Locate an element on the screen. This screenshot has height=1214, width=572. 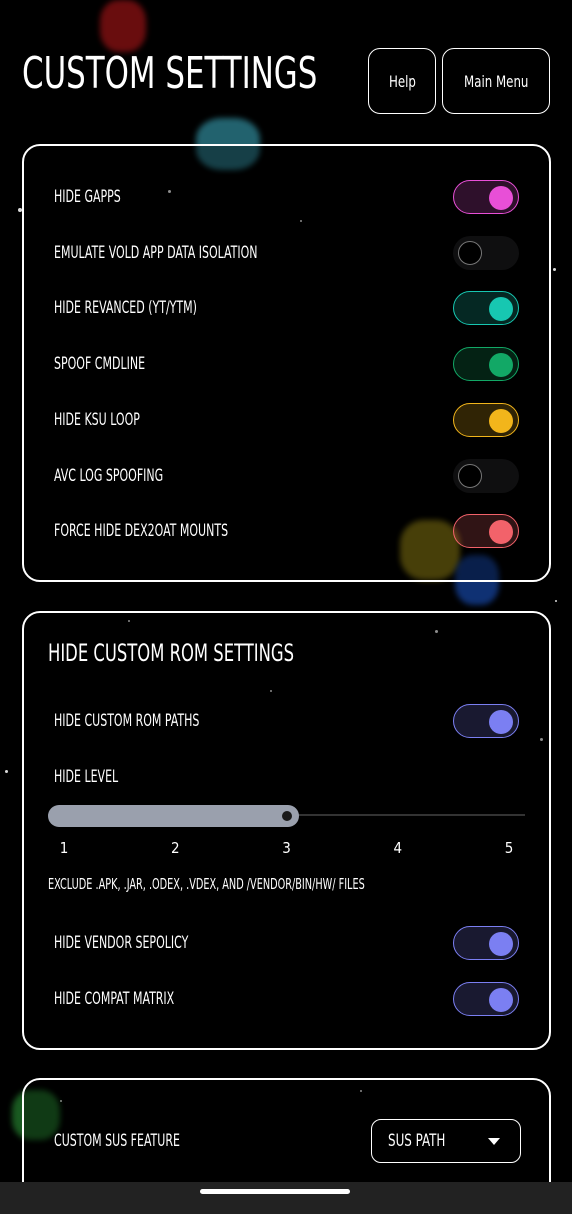
hide-custom-rom-paths-row: HIDE CUSTOM ROM PATHS is located at coordinates (286, 721).